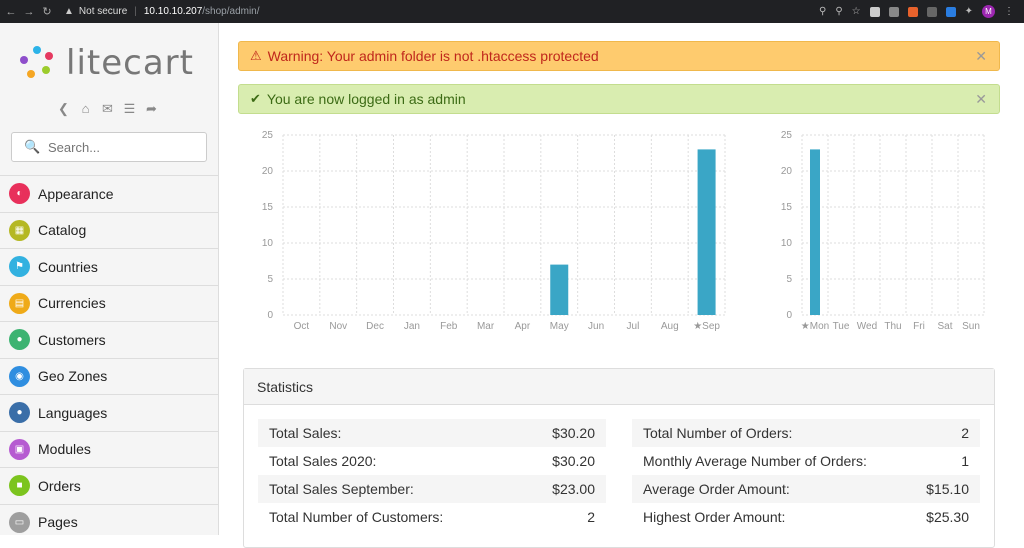 The image size is (1024, 548). What do you see at coordinates (559, 289) in the screenshot?
I see `bar-May` at bounding box center [559, 289].